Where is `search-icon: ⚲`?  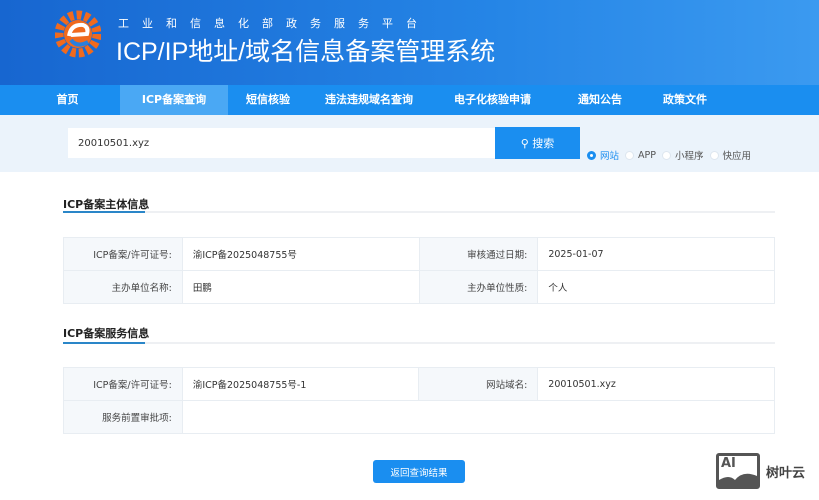
search-icon: ⚲ is located at coordinates (526, 143).